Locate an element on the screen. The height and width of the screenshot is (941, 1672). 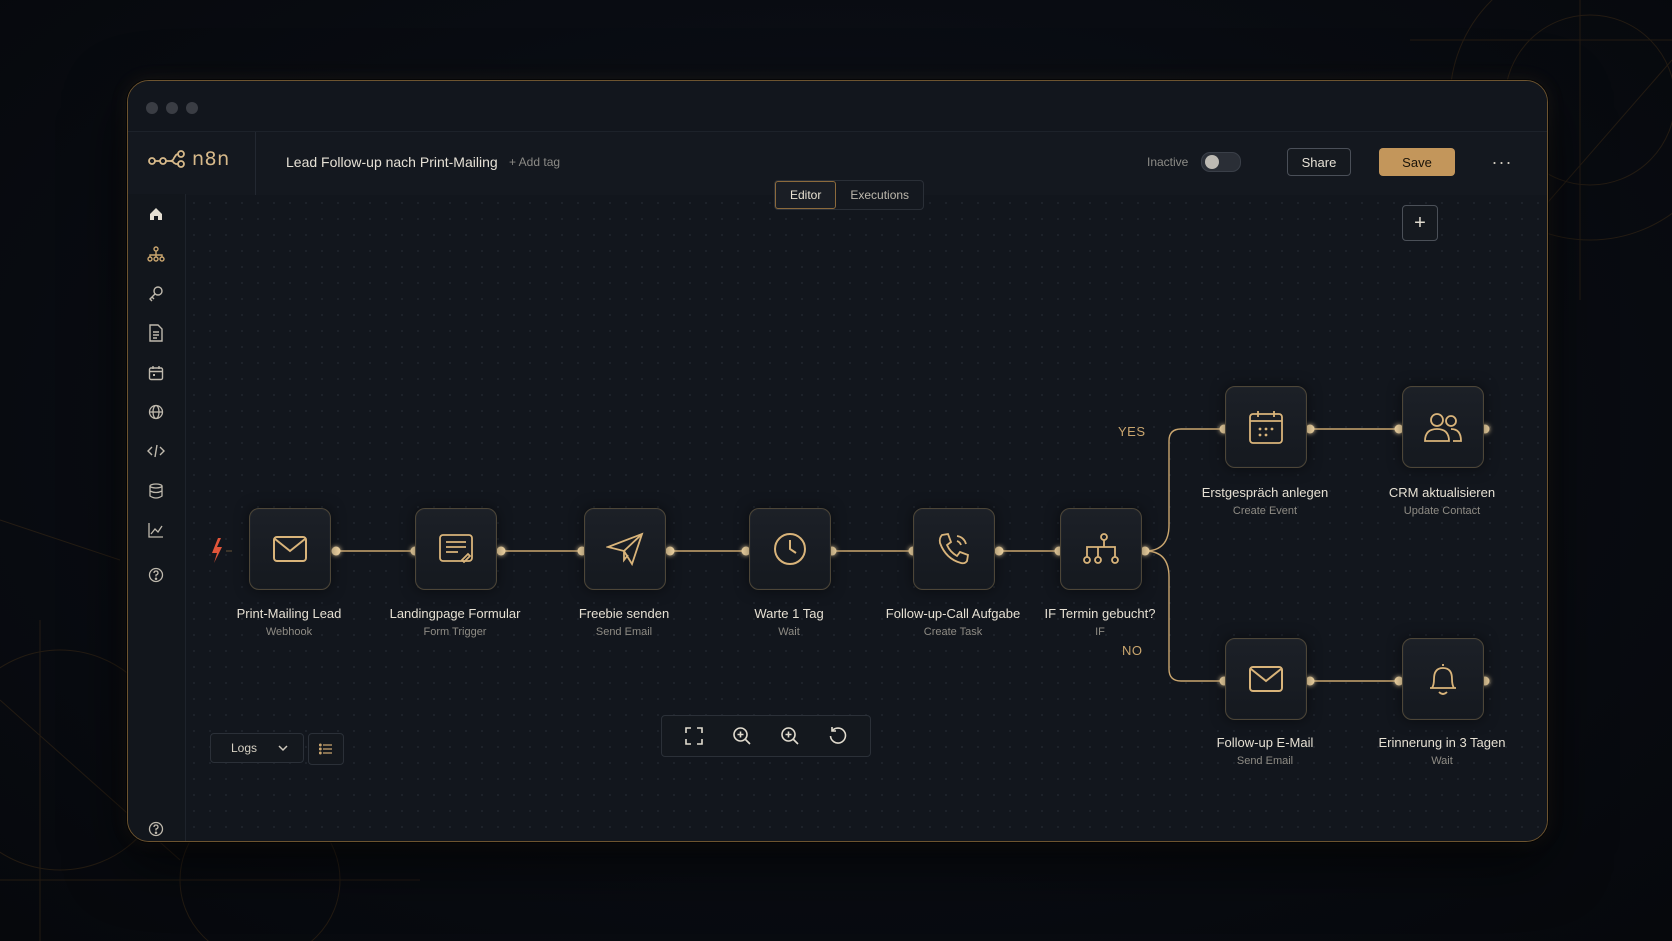
code-icon is located at coordinates (156, 451).